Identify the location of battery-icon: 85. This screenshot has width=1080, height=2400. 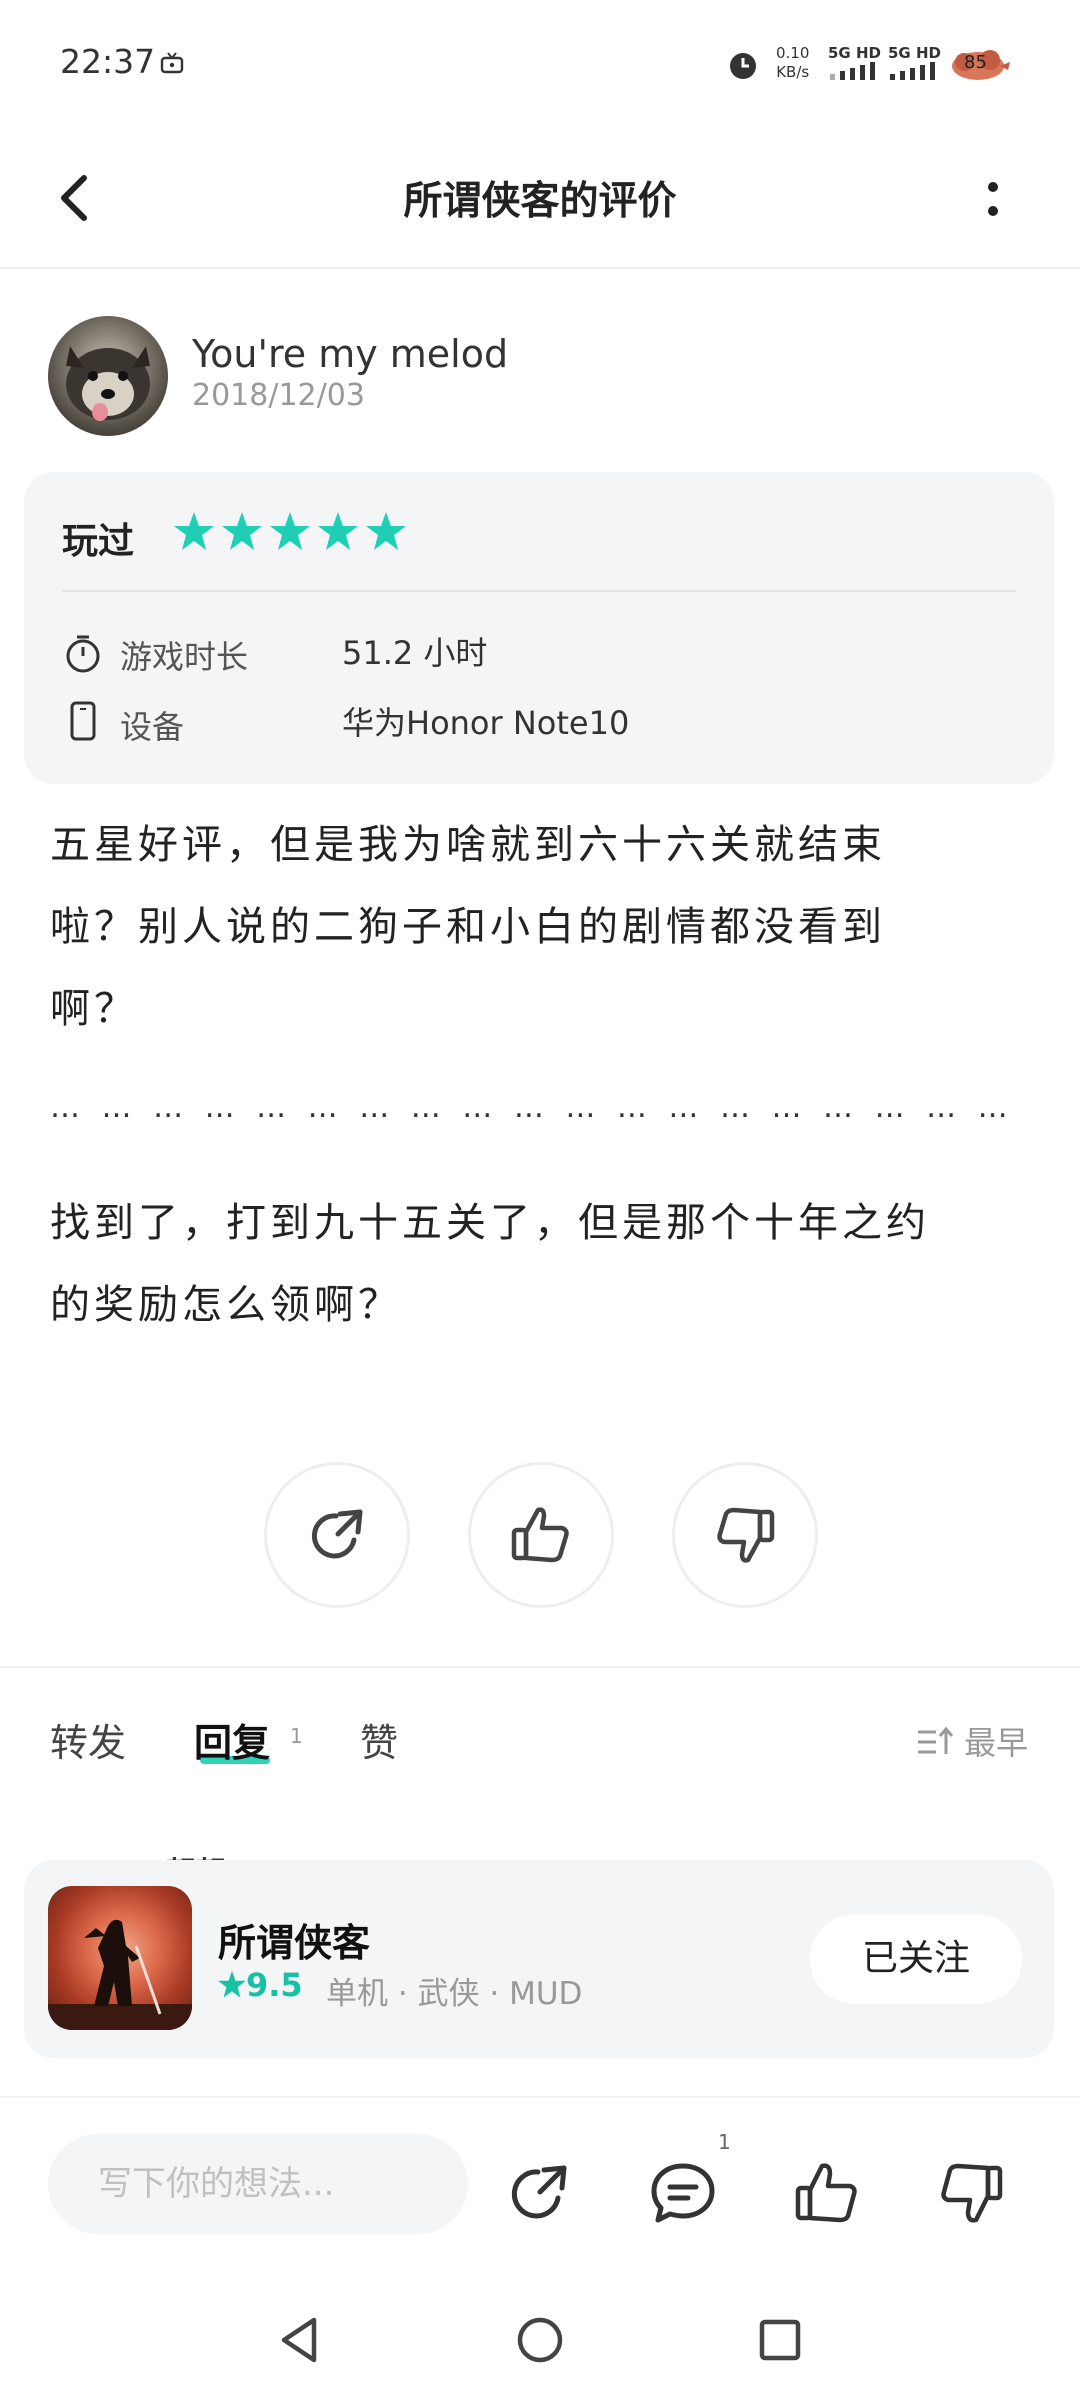
(980, 66).